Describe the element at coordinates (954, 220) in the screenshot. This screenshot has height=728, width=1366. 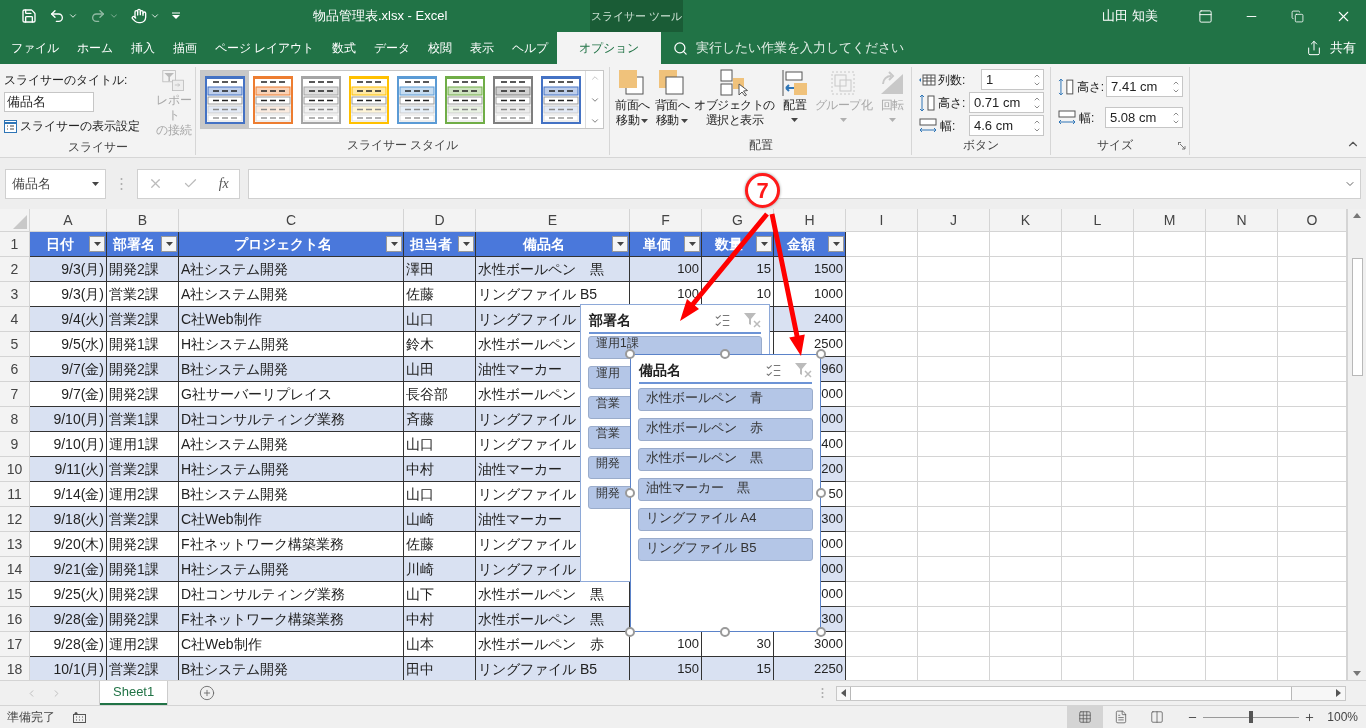
I see `column-header: J` at that location.